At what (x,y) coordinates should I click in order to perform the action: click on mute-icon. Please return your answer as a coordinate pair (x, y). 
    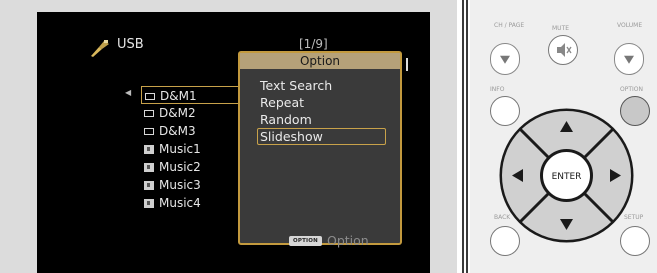
    Looking at the image, I should click on (564, 50).